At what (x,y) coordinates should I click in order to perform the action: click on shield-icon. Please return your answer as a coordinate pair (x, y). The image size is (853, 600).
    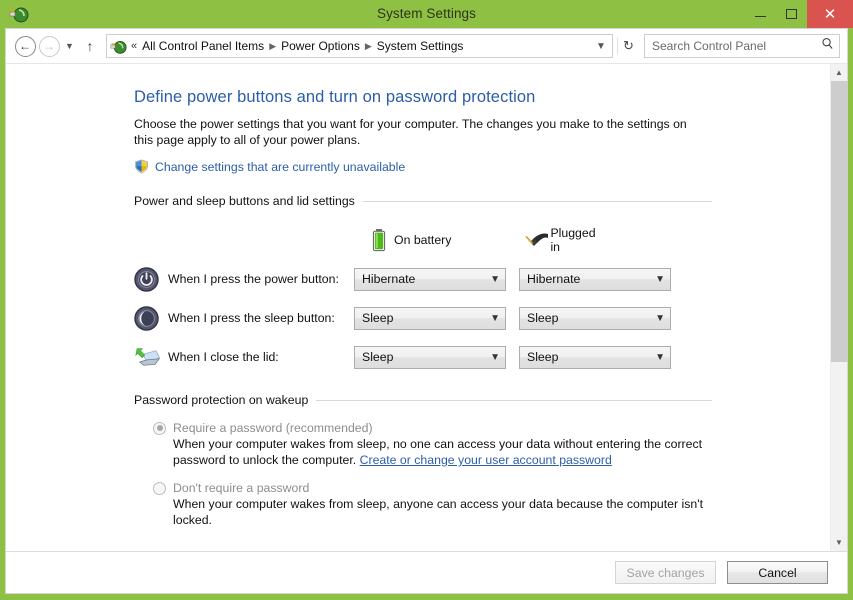
    Looking at the image, I should click on (141, 166).